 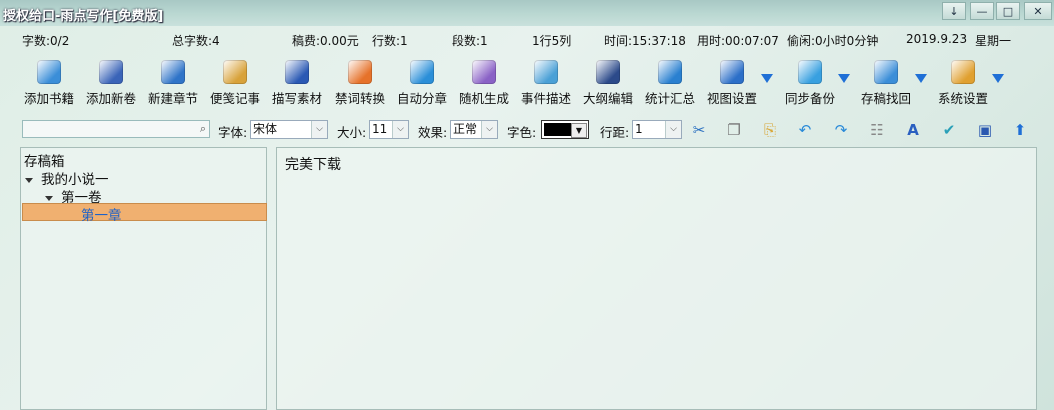 I want to click on toolbar-label: 描写素材, so click(x=296, y=98).